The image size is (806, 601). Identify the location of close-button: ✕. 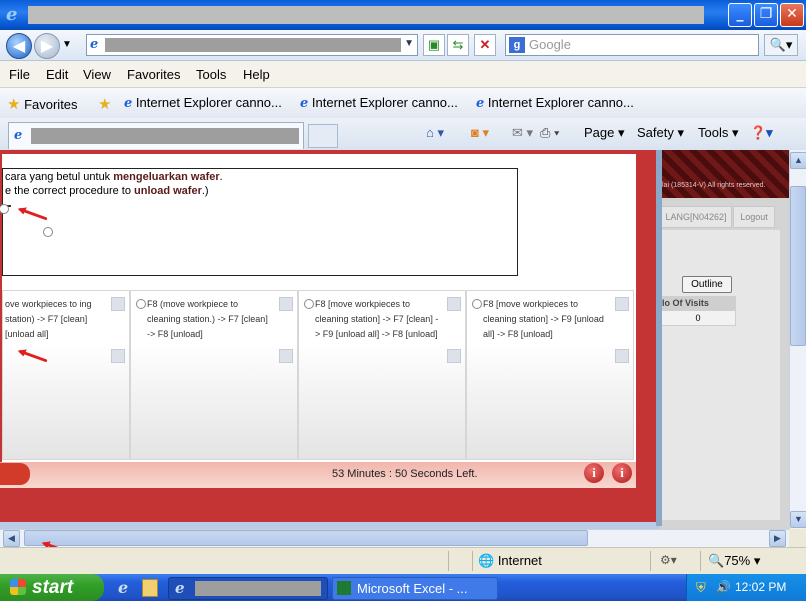
(792, 15).